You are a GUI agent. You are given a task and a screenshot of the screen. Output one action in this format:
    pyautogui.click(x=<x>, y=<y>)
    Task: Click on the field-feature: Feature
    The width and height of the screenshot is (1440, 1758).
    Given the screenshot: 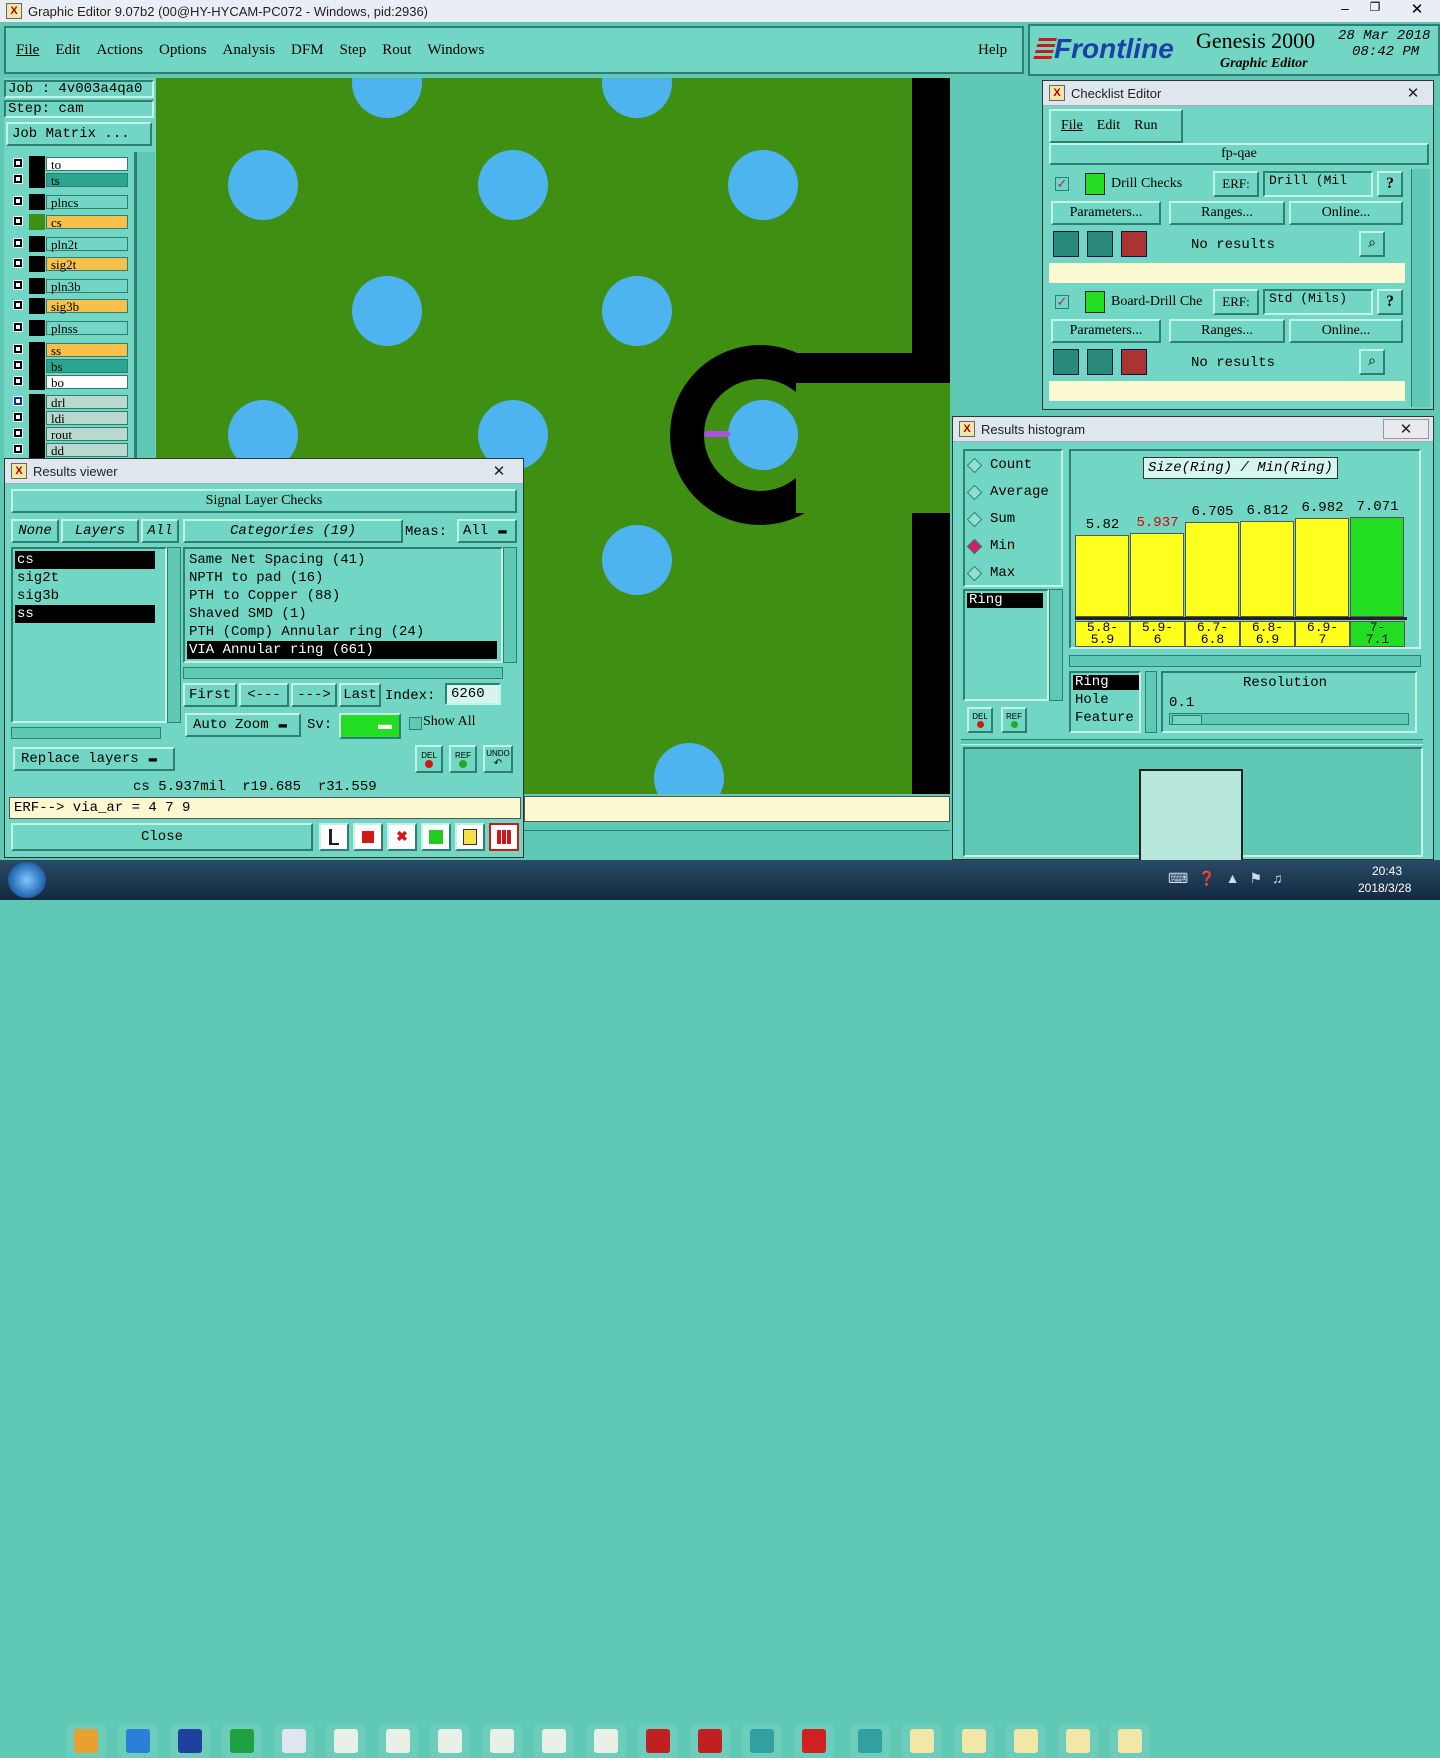 What is the action you would take?
    pyautogui.click(x=1103, y=718)
    